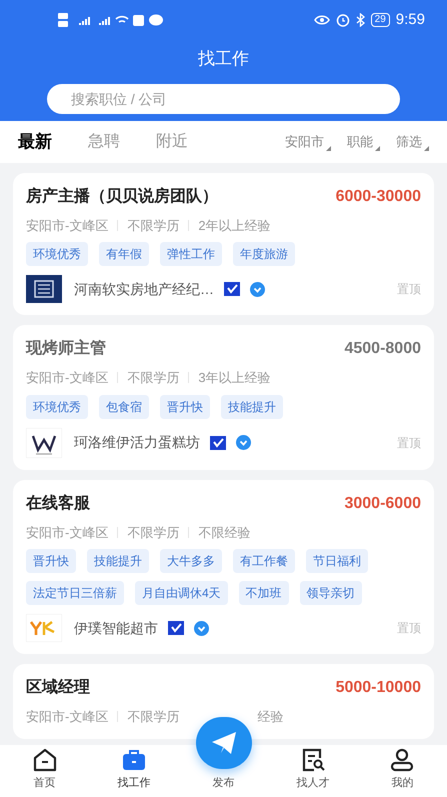 The height and width of the screenshot is (797, 447). What do you see at coordinates (264, 254) in the screenshot?
I see `benefit-tag: 年度旅游` at bounding box center [264, 254].